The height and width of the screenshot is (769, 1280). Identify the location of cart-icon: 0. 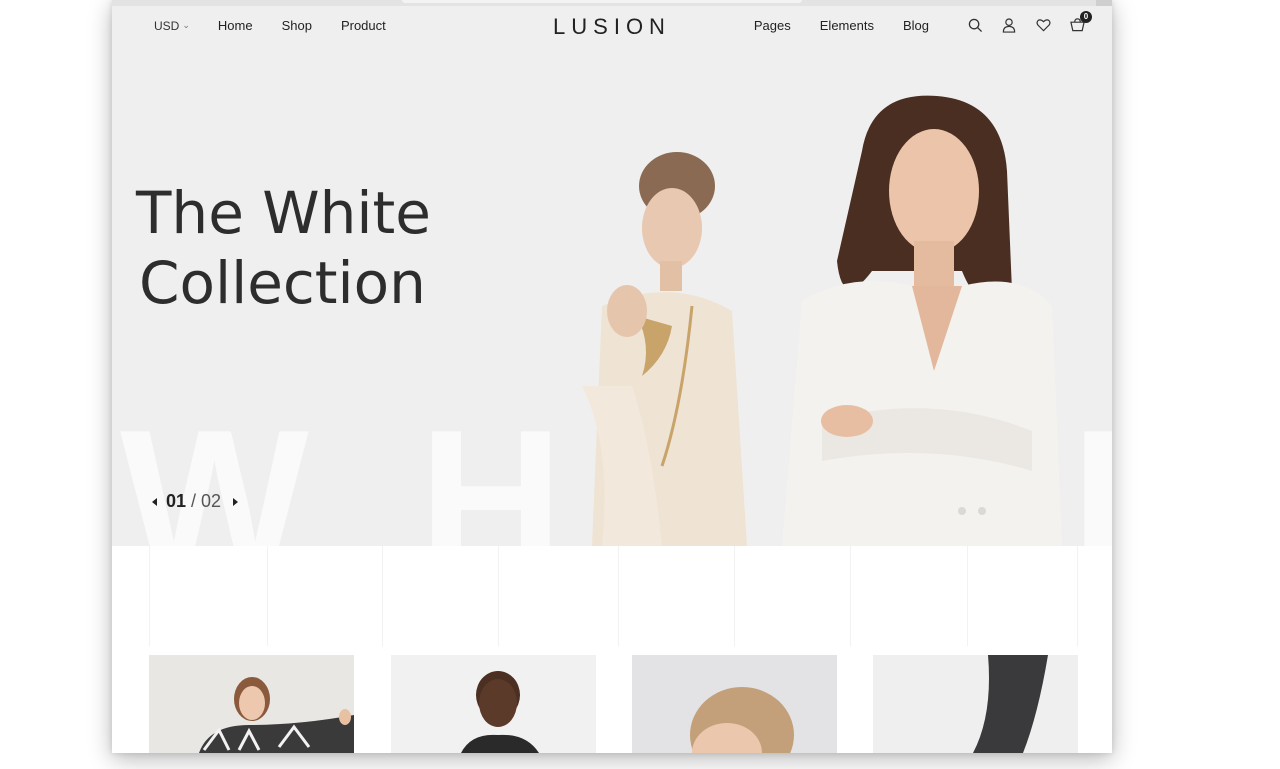
(1080, 22).